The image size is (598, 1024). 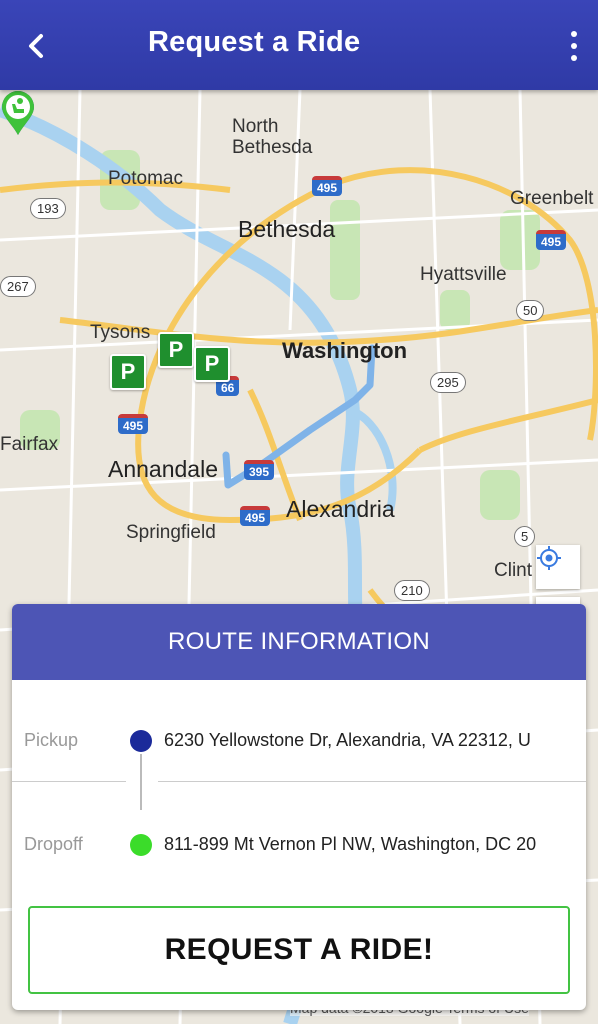 What do you see at coordinates (299, 950) in the screenshot?
I see `request-ride-button: REQUEST A RIDE!` at bounding box center [299, 950].